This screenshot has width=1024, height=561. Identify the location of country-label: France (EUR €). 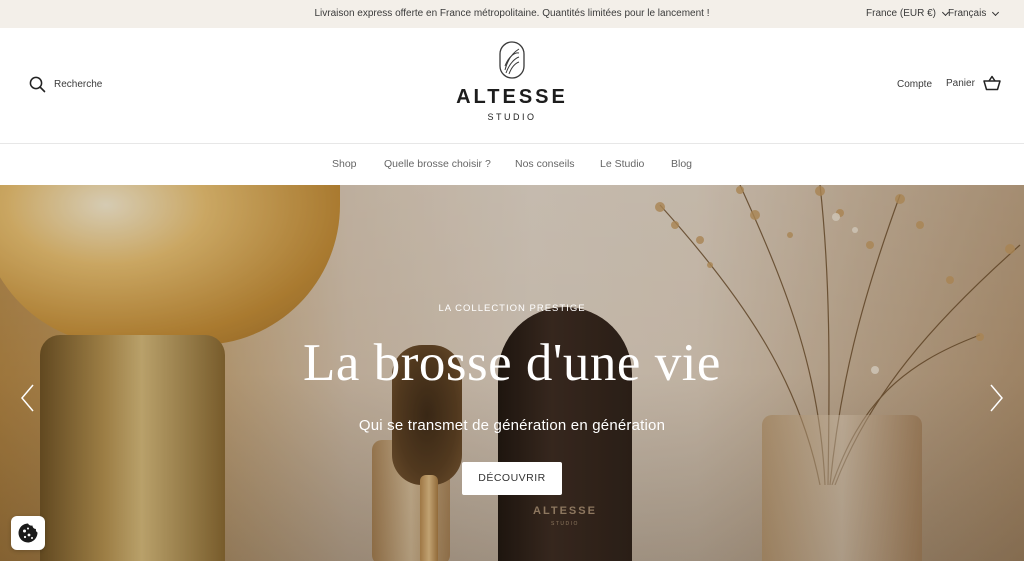
(901, 13).